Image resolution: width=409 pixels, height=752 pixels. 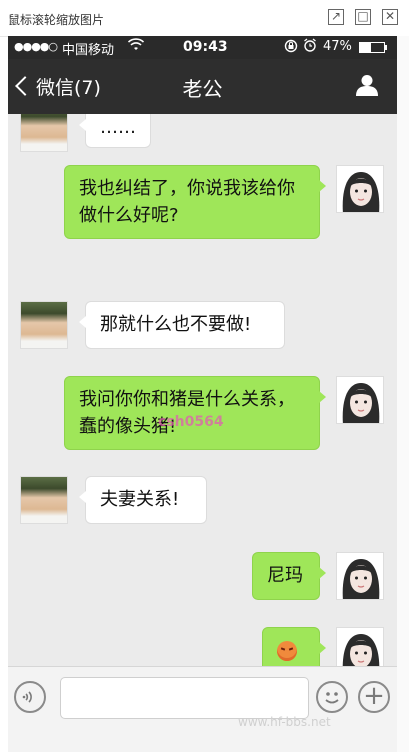 I want to click on maximize-icon: □, so click(x=363, y=17).